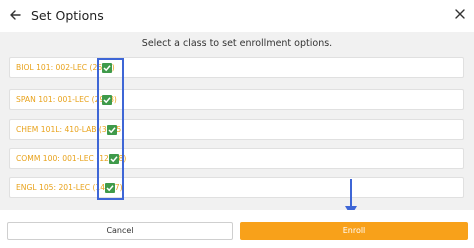 The height and width of the screenshot is (248, 474). Describe the element at coordinates (354, 231) in the screenshot. I see `enroll-button: Enroll` at that location.